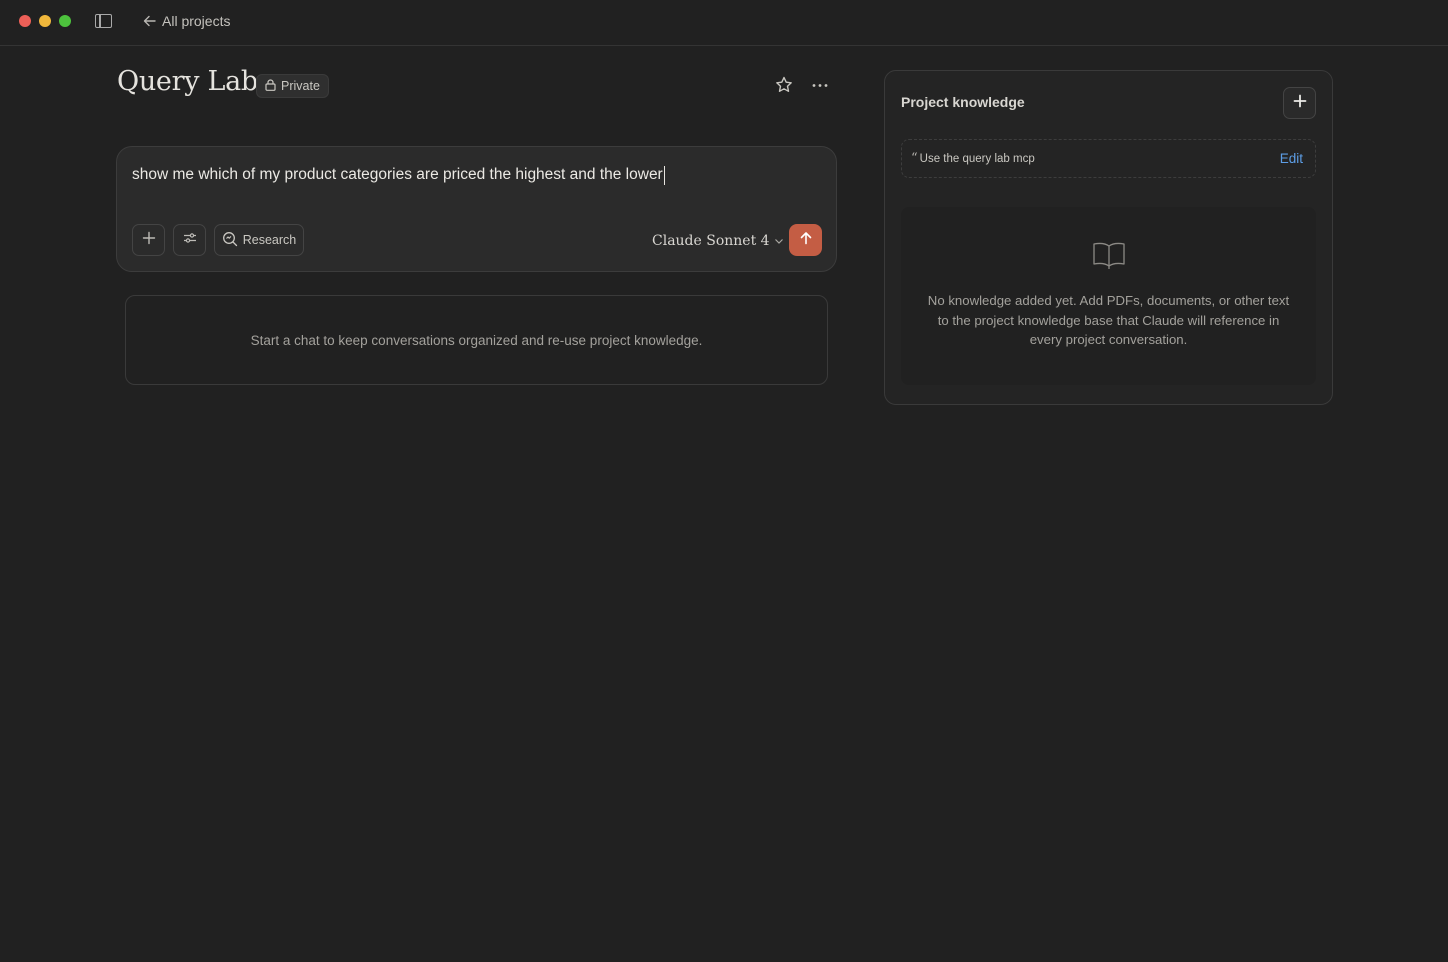 The image size is (1448, 962). What do you see at coordinates (779, 241) in the screenshot?
I see `chevron-down-icon` at bounding box center [779, 241].